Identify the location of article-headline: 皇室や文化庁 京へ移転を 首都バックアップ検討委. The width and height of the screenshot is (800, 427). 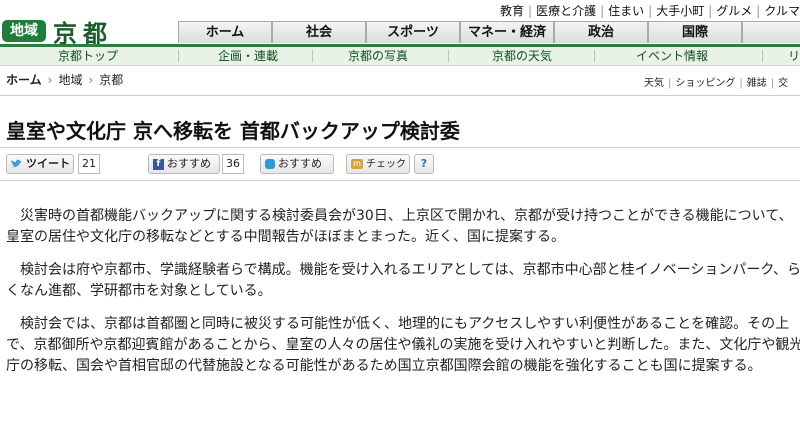
(233, 131).